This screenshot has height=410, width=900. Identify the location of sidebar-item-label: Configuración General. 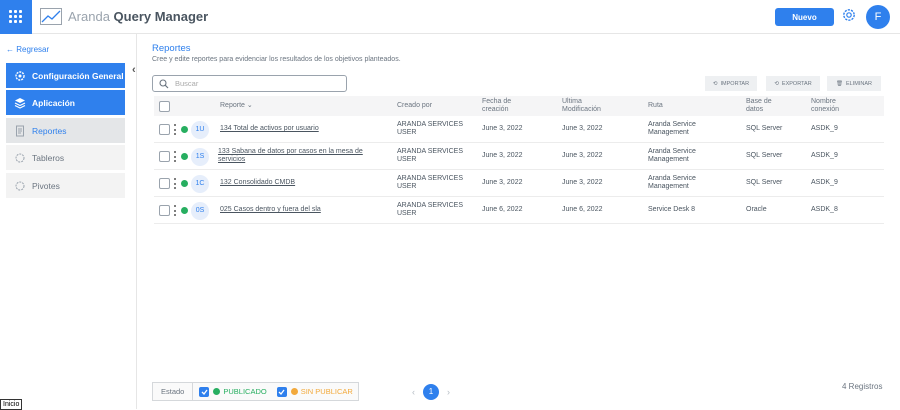
(78, 75).